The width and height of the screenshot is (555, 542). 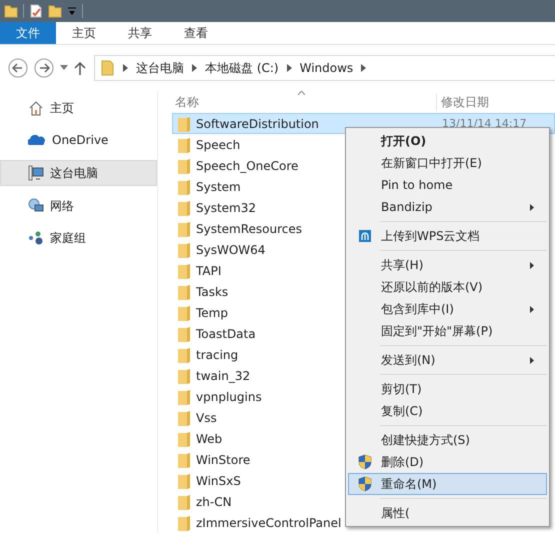 I want to click on file-name: System32, so click(x=226, y=207).